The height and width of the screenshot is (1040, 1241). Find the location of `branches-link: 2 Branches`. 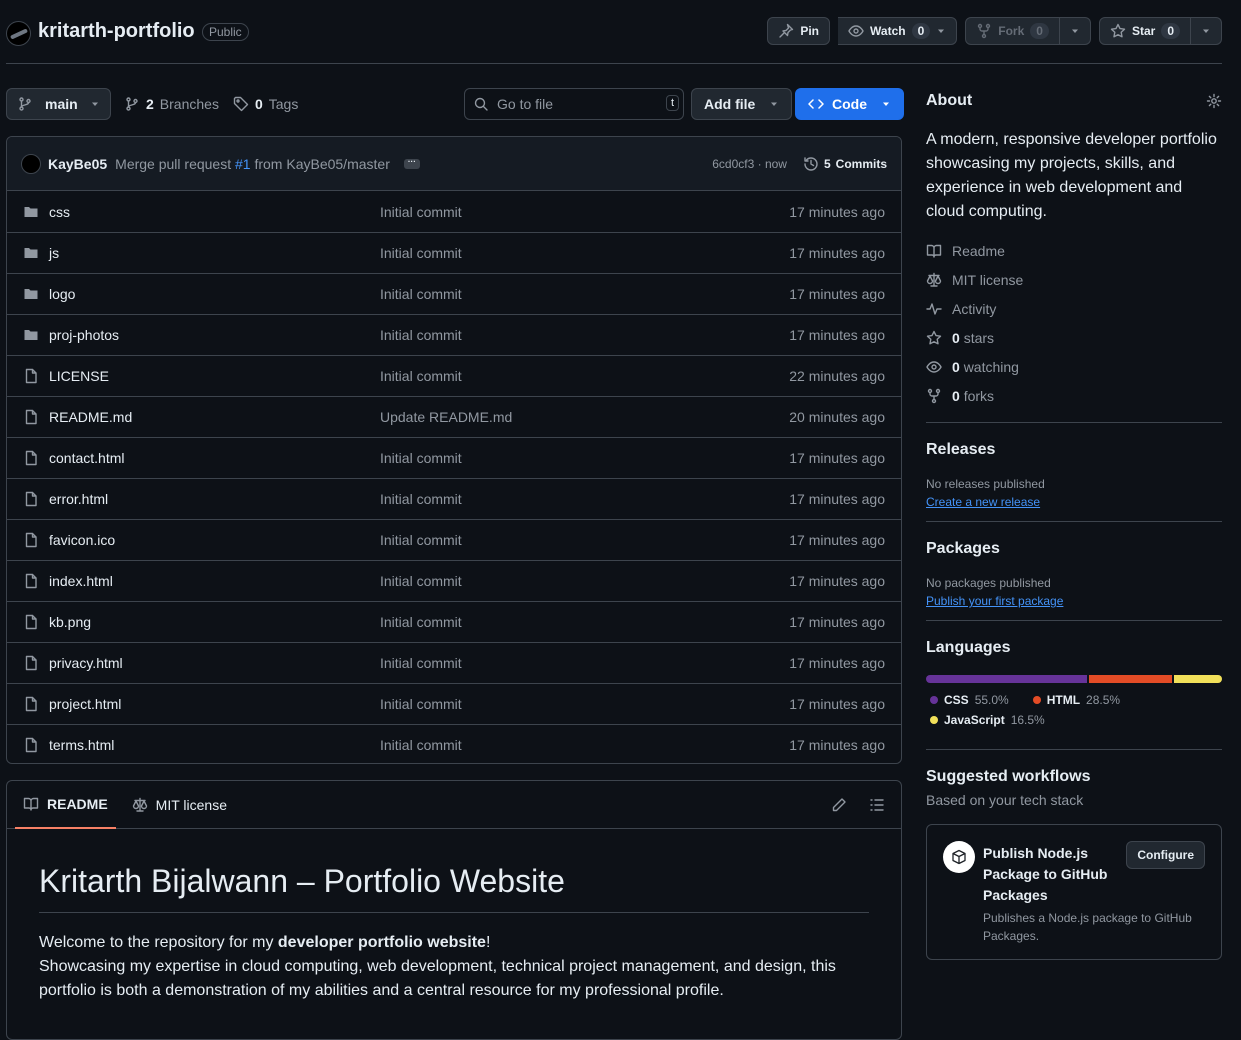

branches-link: 2 Branches is located at coordinates (171, 104).